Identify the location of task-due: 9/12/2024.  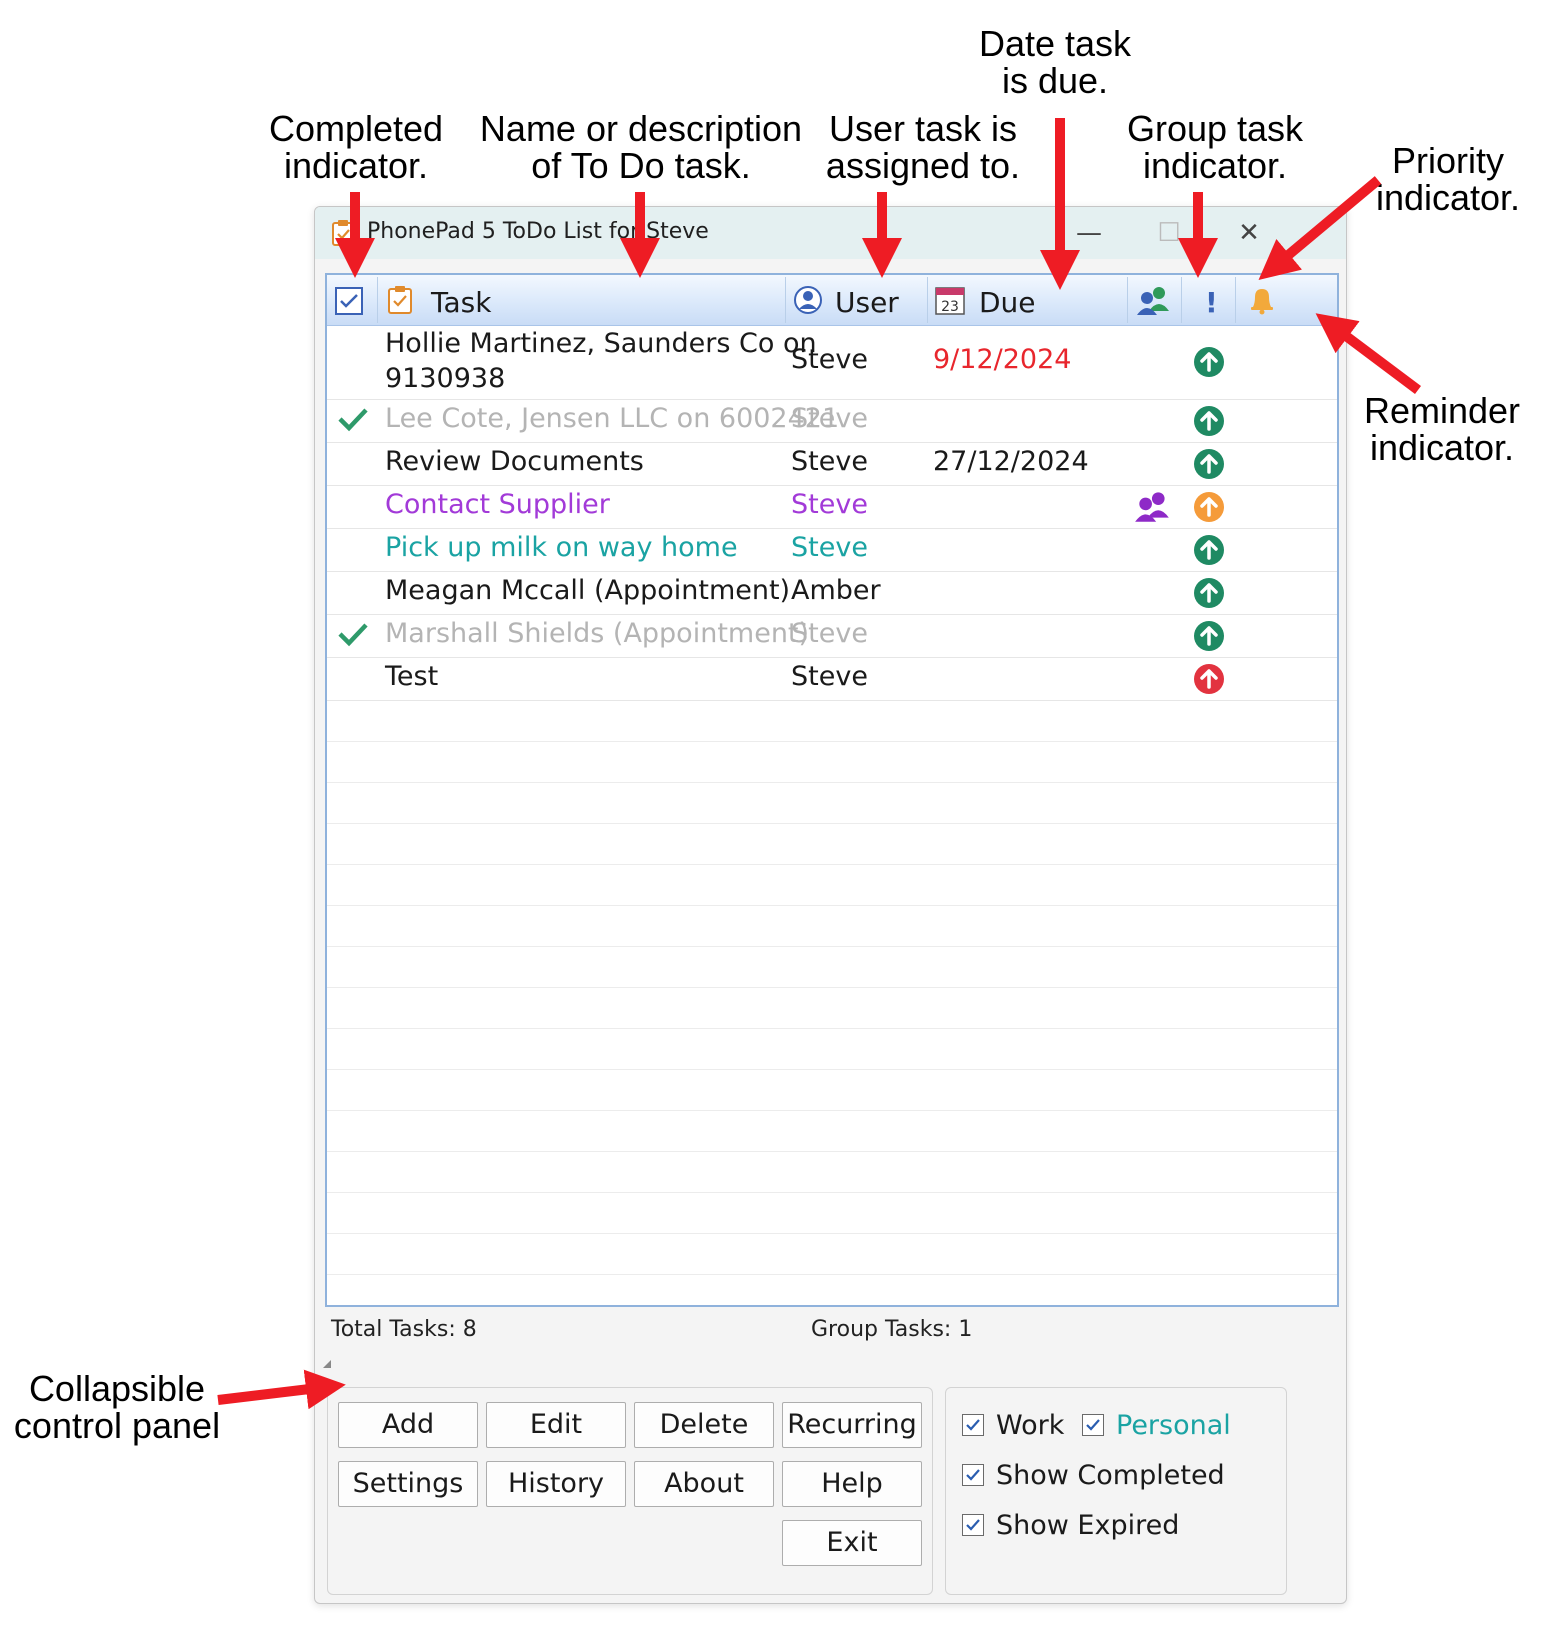
(1002, 359).